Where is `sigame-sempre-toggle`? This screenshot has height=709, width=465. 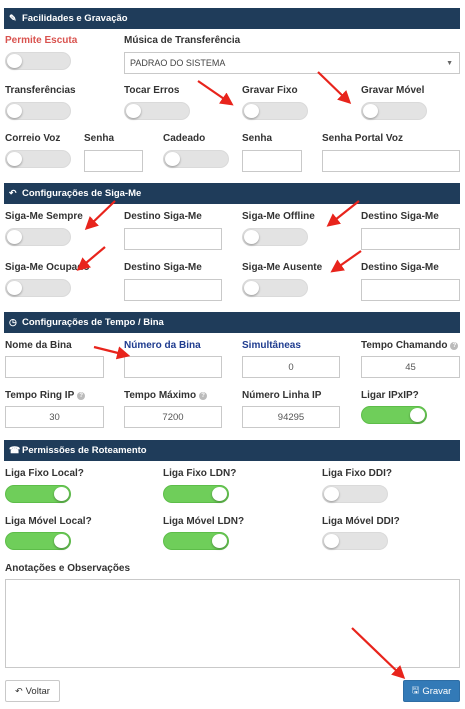
sigame-sempre-toggle is located at coordinates (38, 237).